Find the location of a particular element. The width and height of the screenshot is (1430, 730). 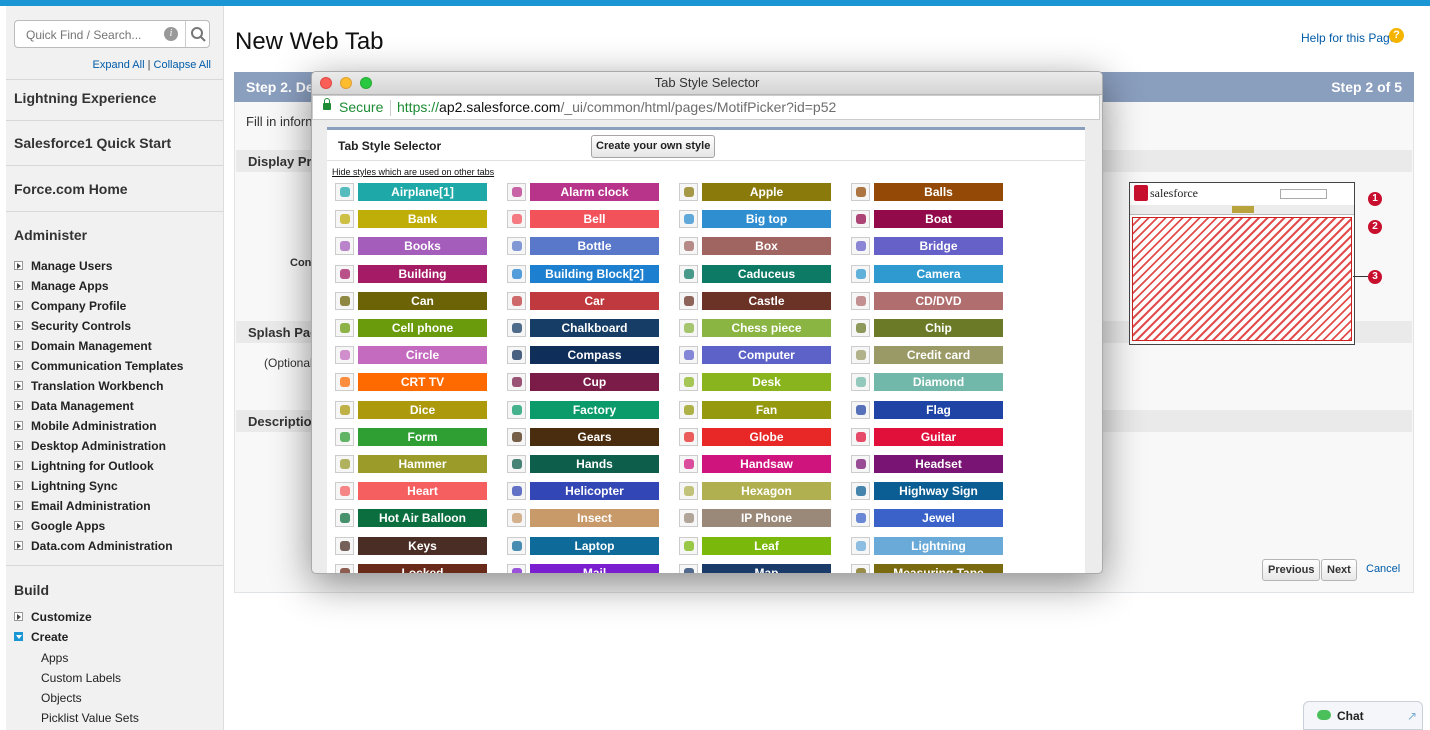

help-icon: ? is located at coordinates (1396, 35).